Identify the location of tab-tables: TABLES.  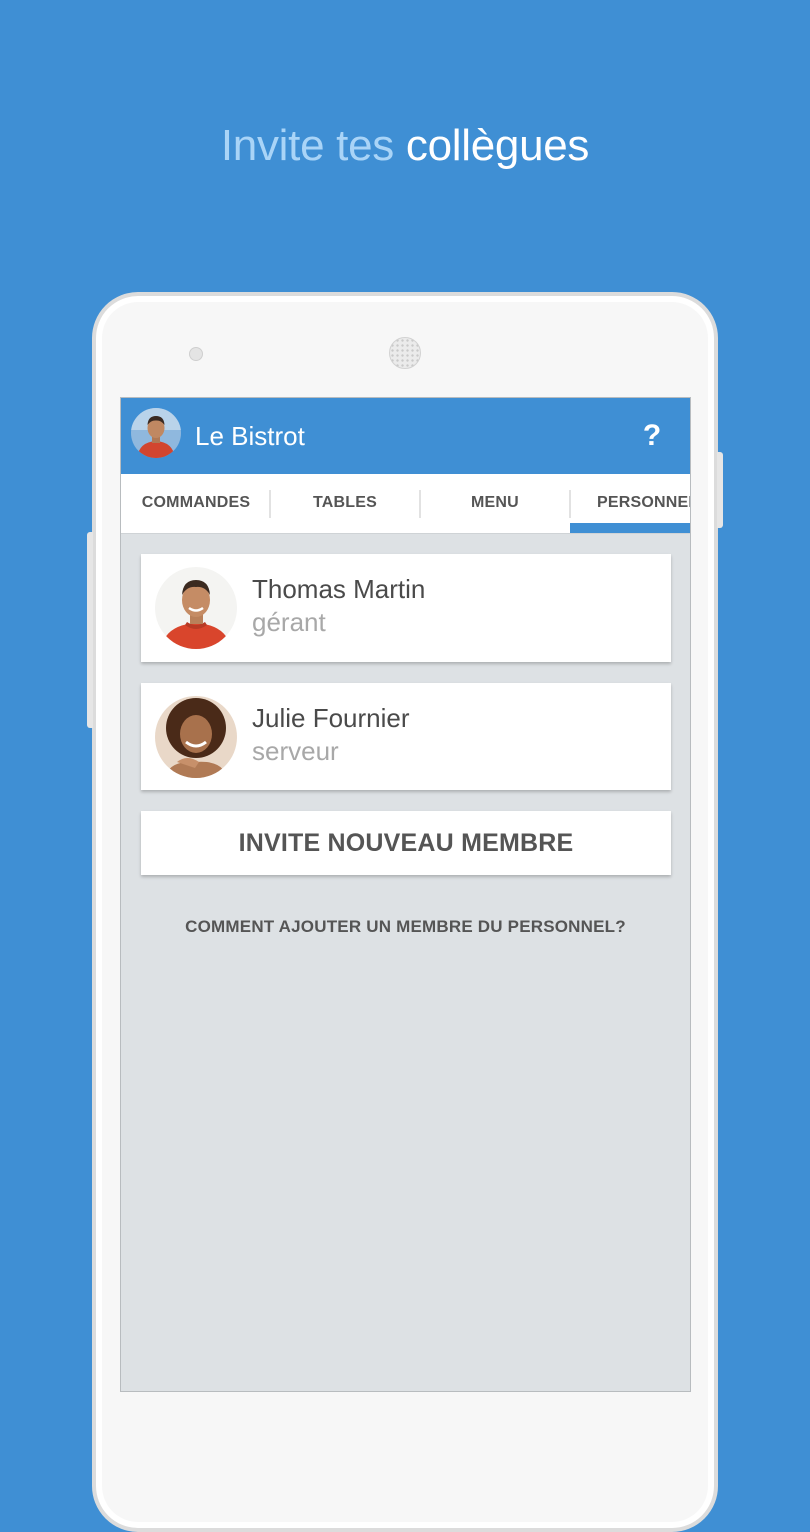
(345, 503).